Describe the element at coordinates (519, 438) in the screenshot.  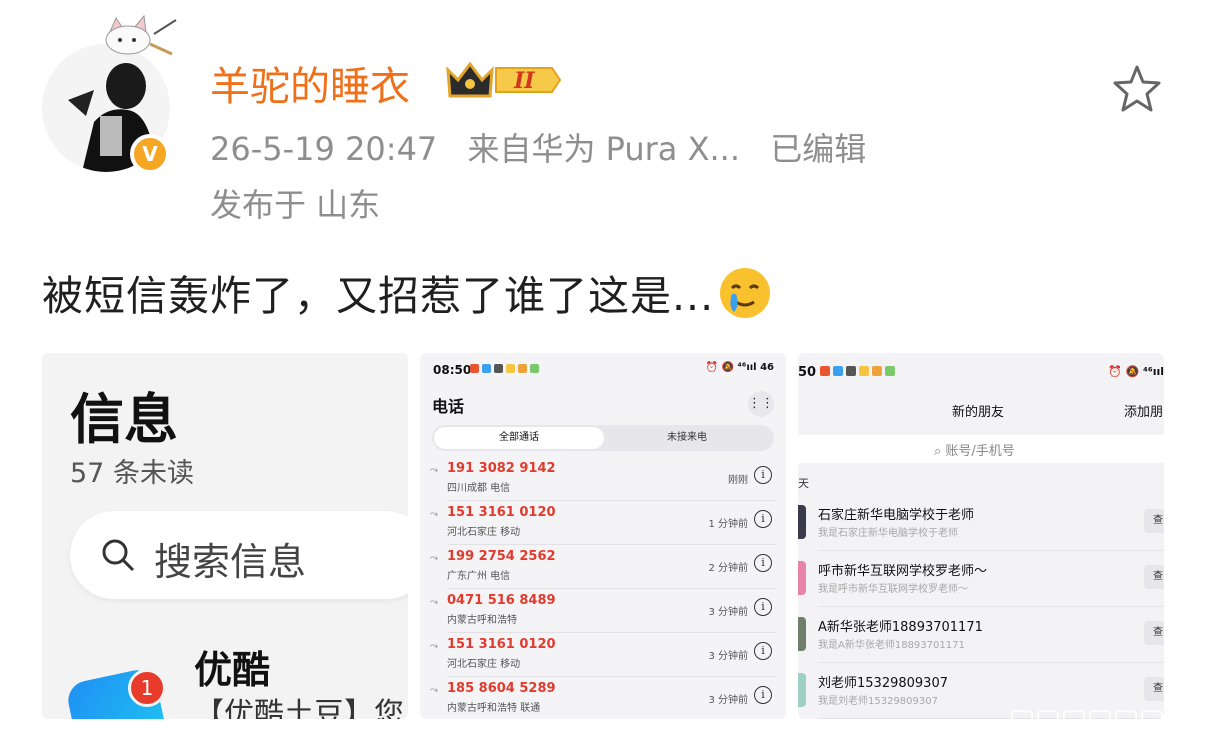
I see `tab-all-calls: 全部通话` at that location.